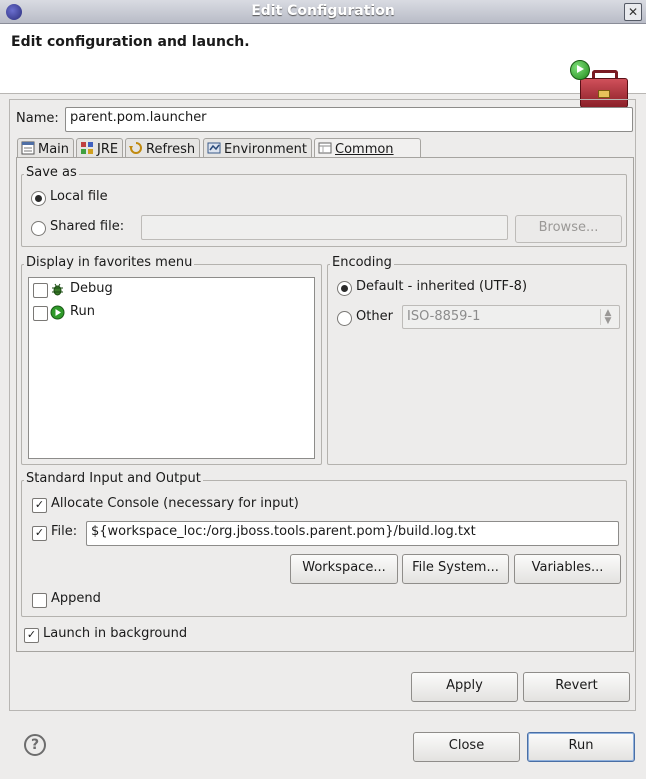 The image size is (646, 779). Describe the element at coordinates (57, 312) in the screenshot. I see `run-icon` at that location.